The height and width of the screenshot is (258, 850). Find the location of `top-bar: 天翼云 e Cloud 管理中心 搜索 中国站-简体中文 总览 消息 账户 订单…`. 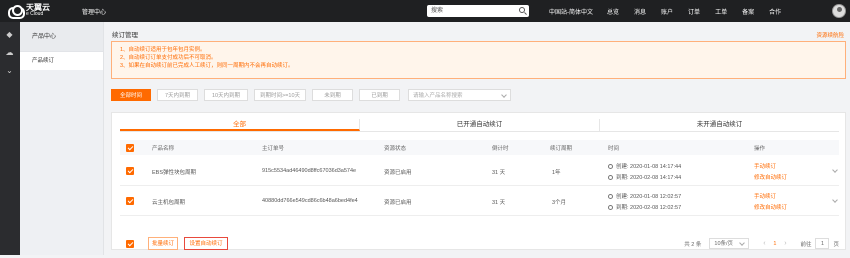

top-bar: 天翼云 e Cloud 管理中心 搜索 中国站-简体中文 总览 消息 账户 订单… is located at coordinates (425, 11).